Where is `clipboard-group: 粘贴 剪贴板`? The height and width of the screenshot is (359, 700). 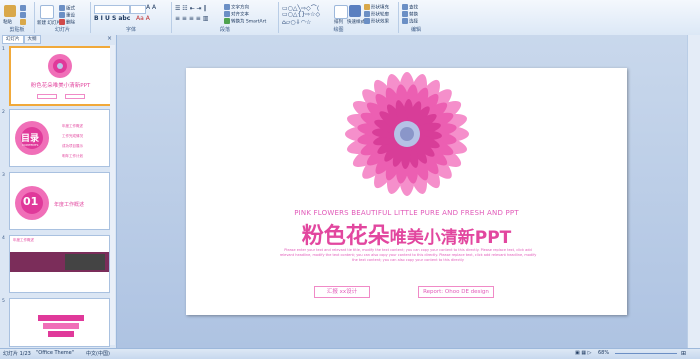 clipboard-group: 粘贴 剪贴板 is located at coordinates (17, 17).